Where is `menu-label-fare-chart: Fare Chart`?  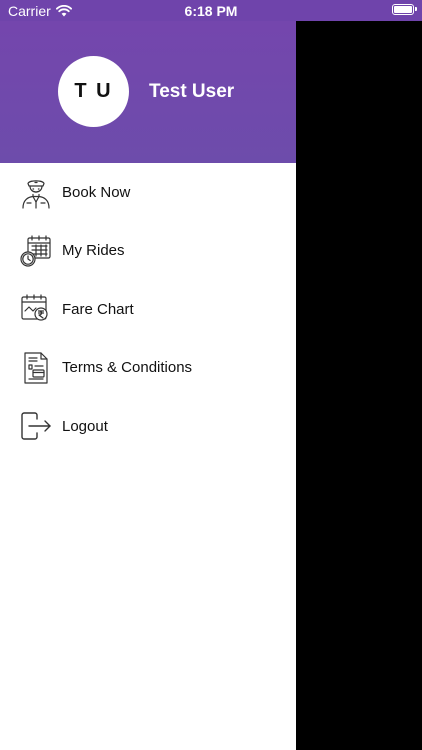
menu-label-fare-chart: Fare Chart is located at coordinates (98, 309).